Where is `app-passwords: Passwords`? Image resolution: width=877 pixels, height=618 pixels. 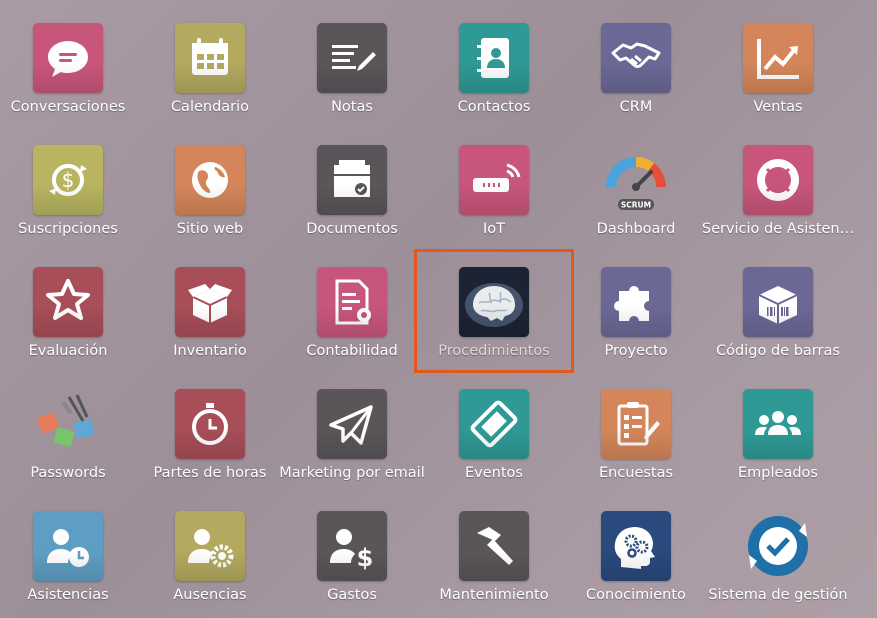
app-passwords: Passwords is located at coordinates (74, 427).